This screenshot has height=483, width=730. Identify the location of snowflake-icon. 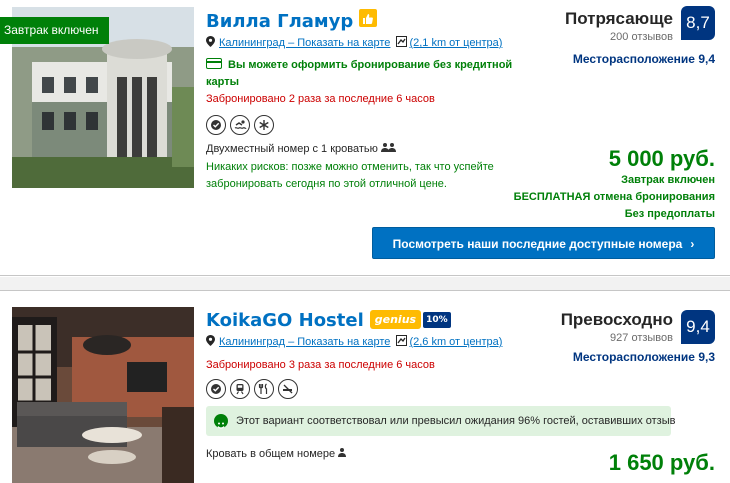
(264, 125).